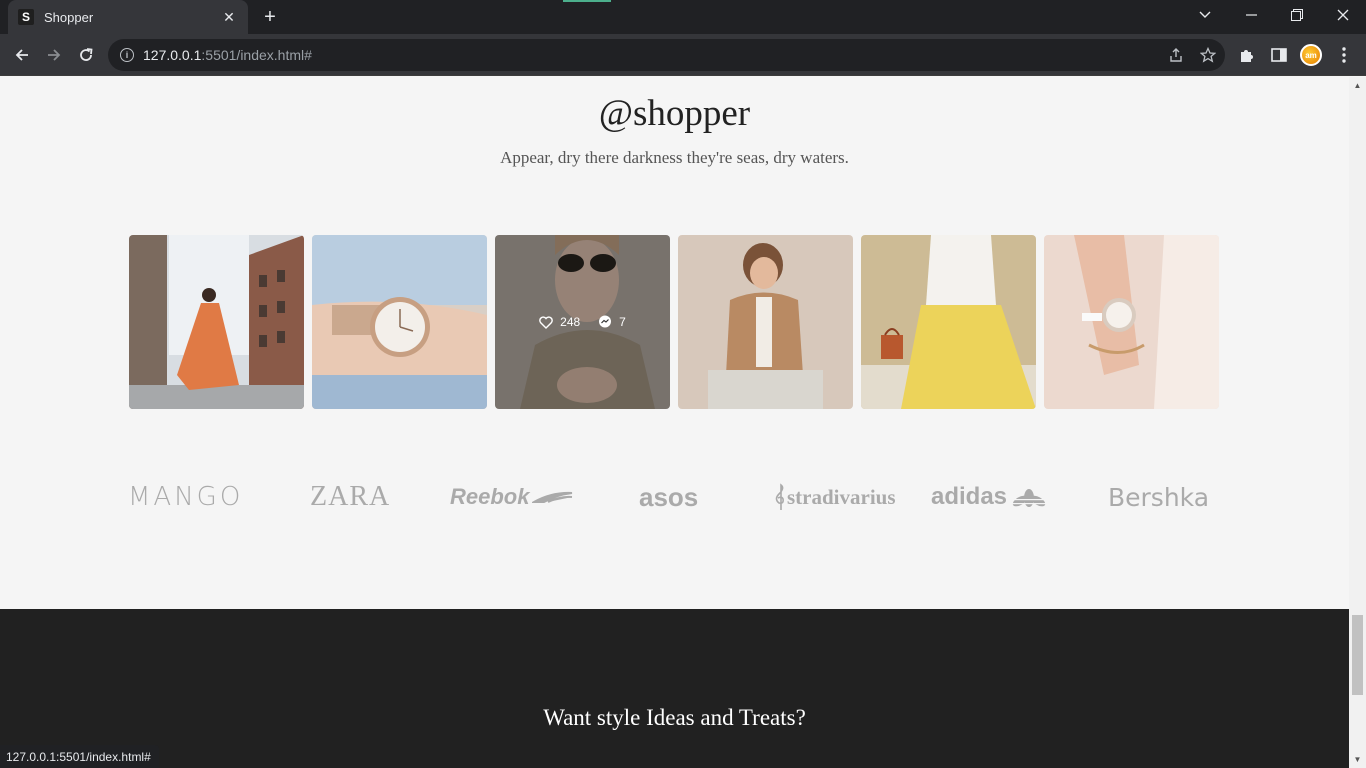 Image resolution: width=1366 pixels, height=768 pixels. I want to click on scrollbar-thumb, so click(1357, 655).